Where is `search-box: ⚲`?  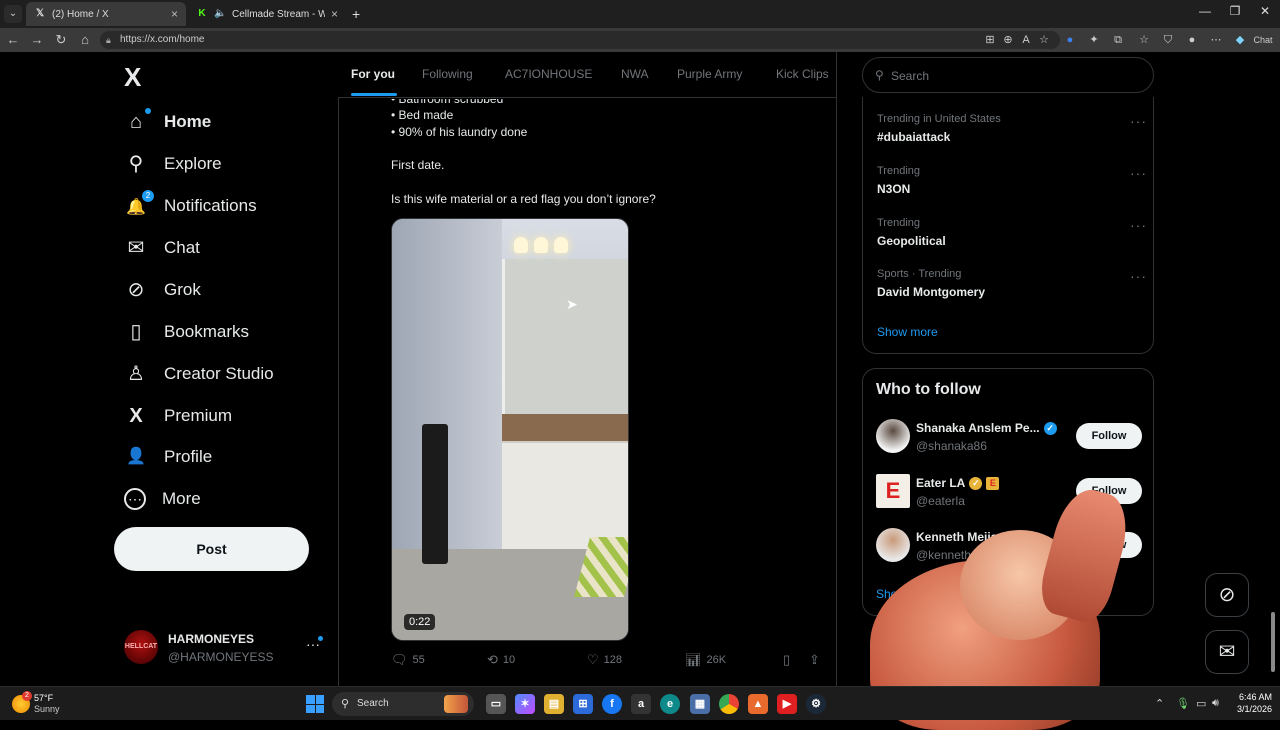 search-box: ⚲ is located at coordinates (1008, 75).